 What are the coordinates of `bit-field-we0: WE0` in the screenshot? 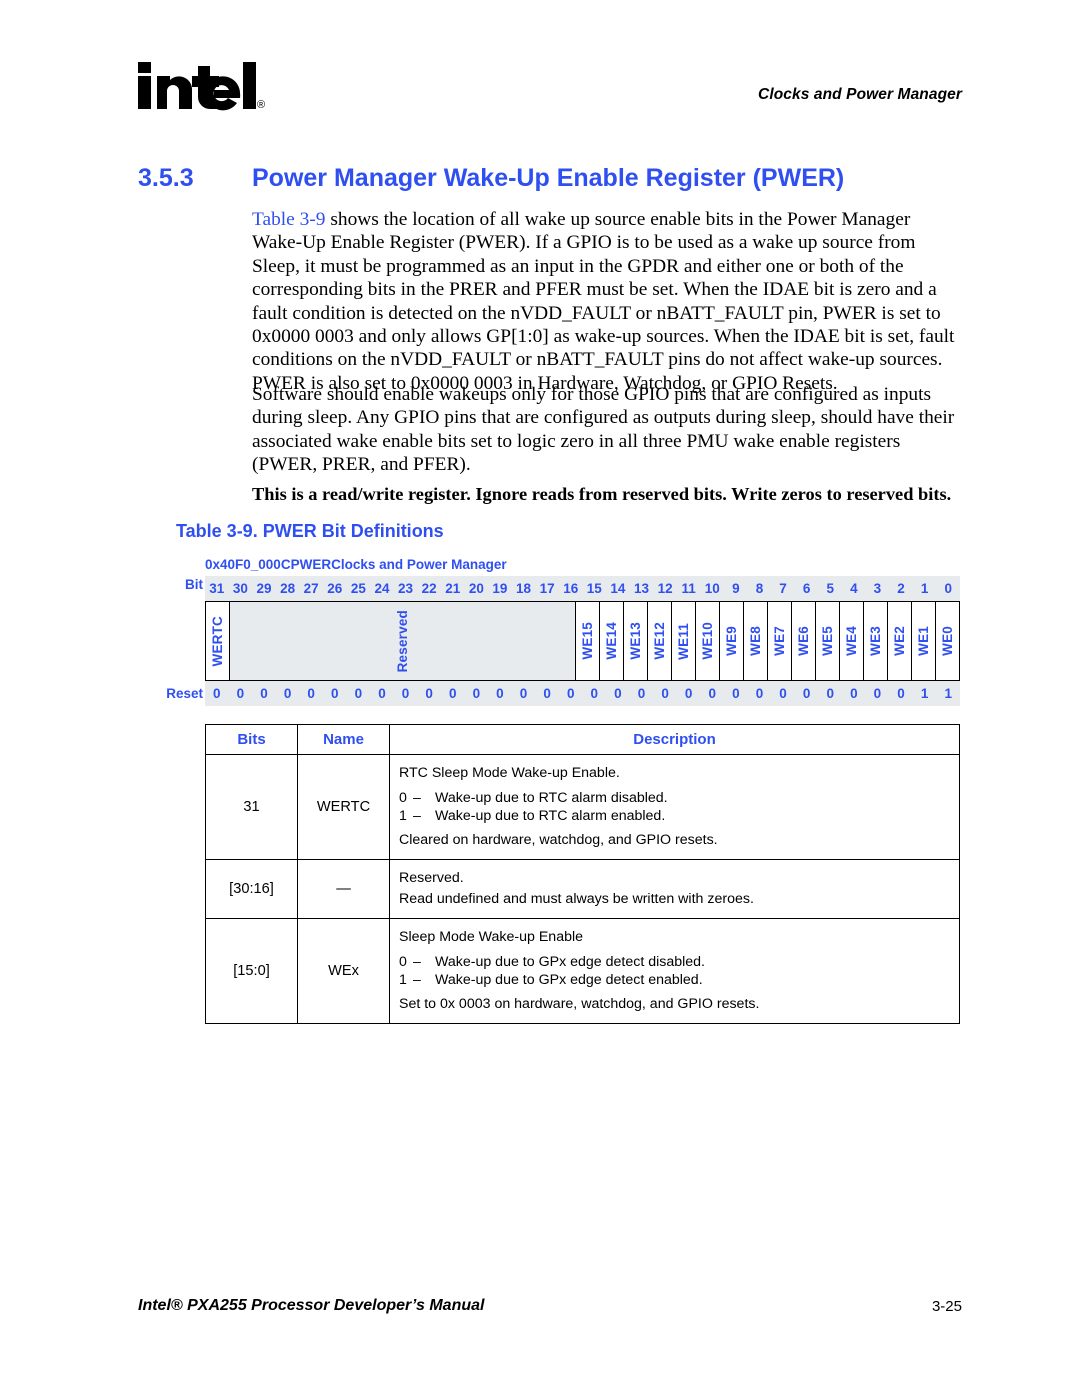 It's located at (947, 641).